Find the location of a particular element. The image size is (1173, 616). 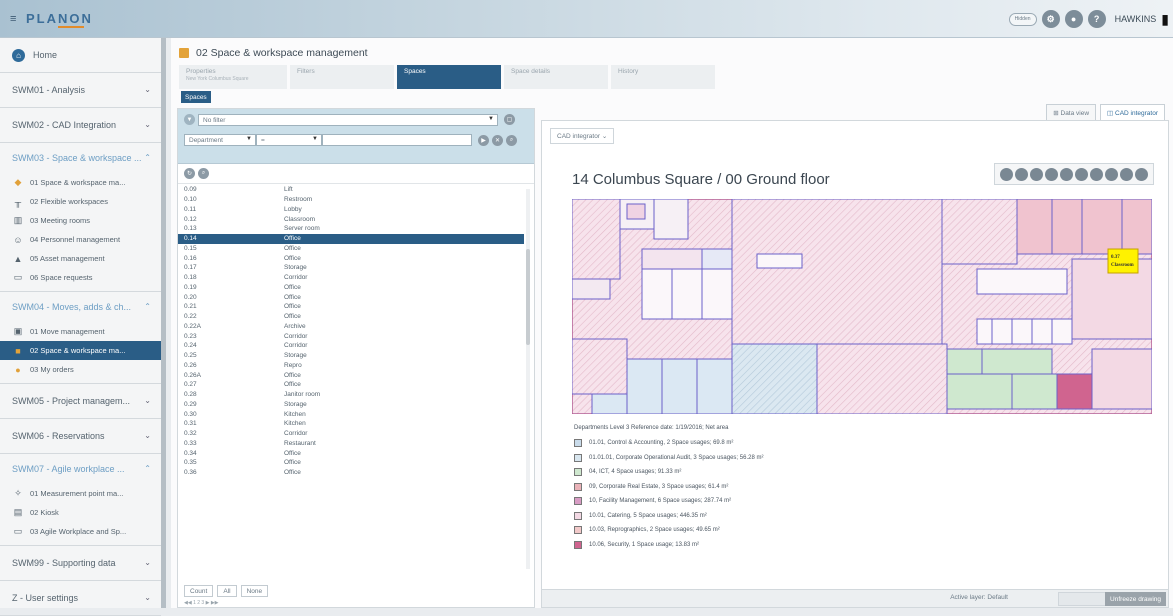

table-row: 0.13 Server room is located at coordinates (351, 229).